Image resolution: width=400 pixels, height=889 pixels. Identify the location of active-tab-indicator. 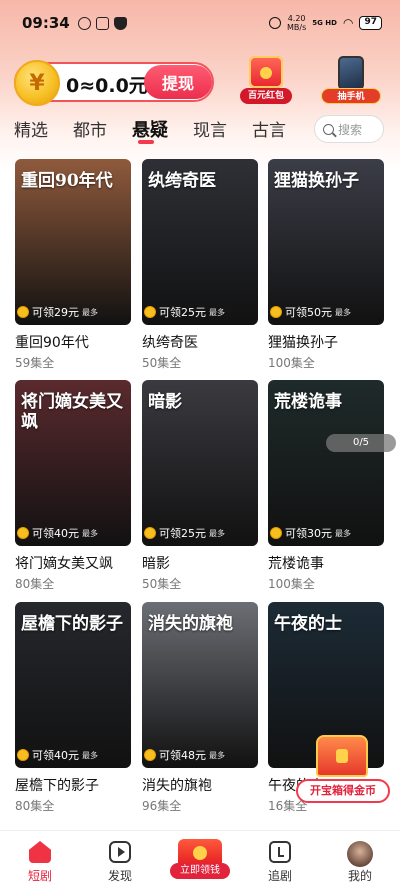
(146, 142).